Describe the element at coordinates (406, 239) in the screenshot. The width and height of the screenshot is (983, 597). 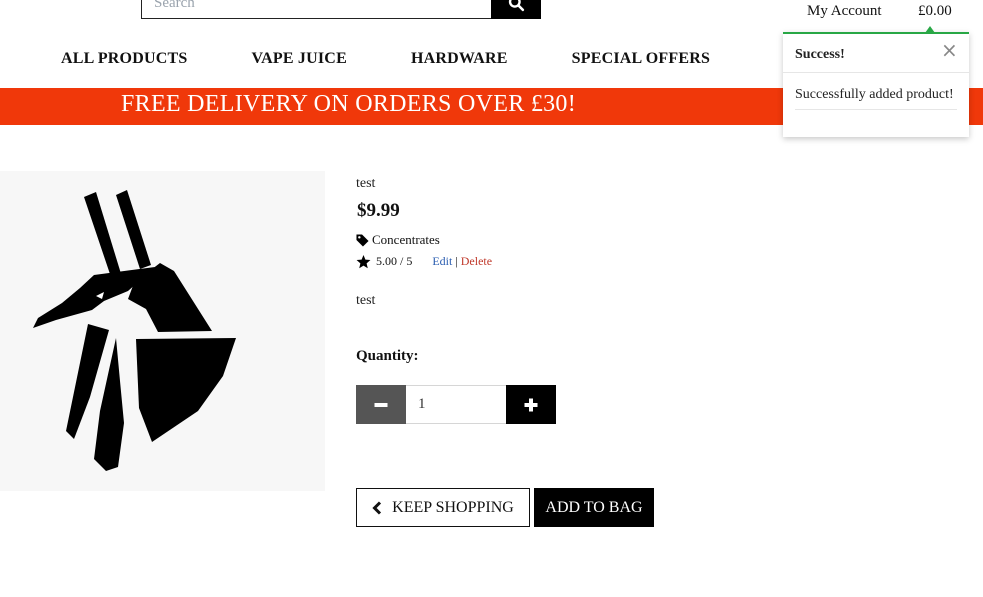
I see `category-label: Concentrates` at that location.